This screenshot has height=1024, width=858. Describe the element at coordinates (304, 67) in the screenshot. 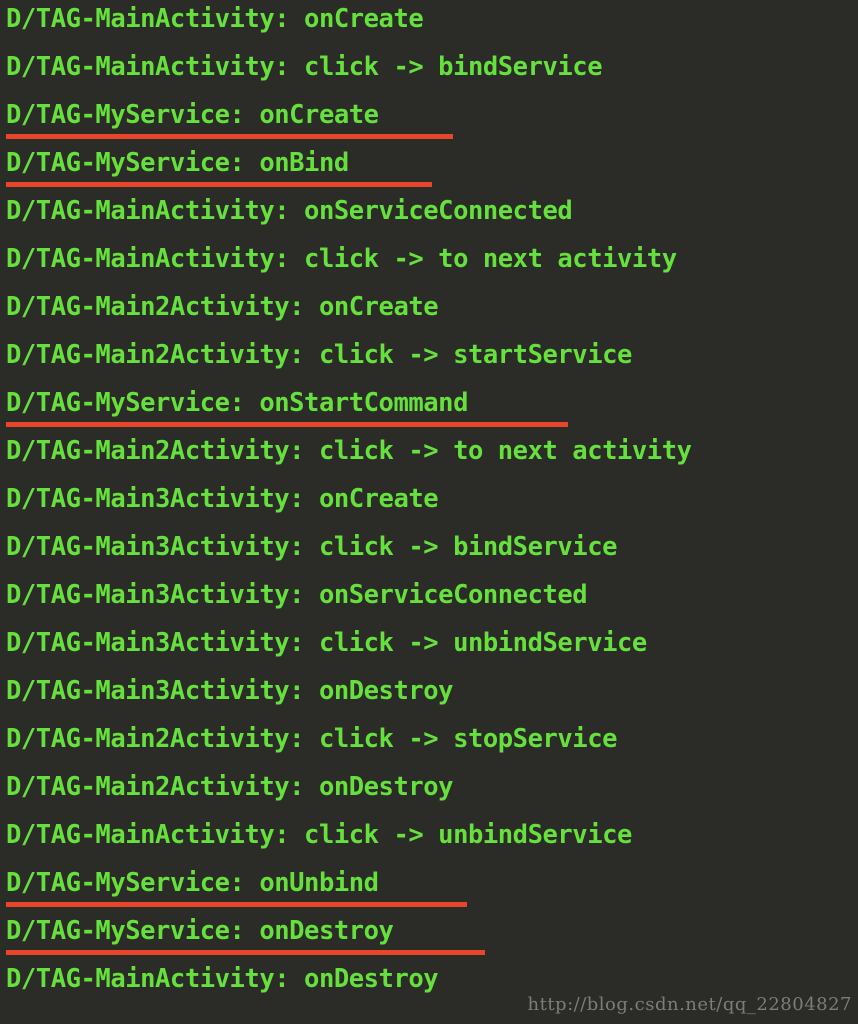

I see `log-line-text: D/TAG-MainActivity: click -> bindService` at that location.